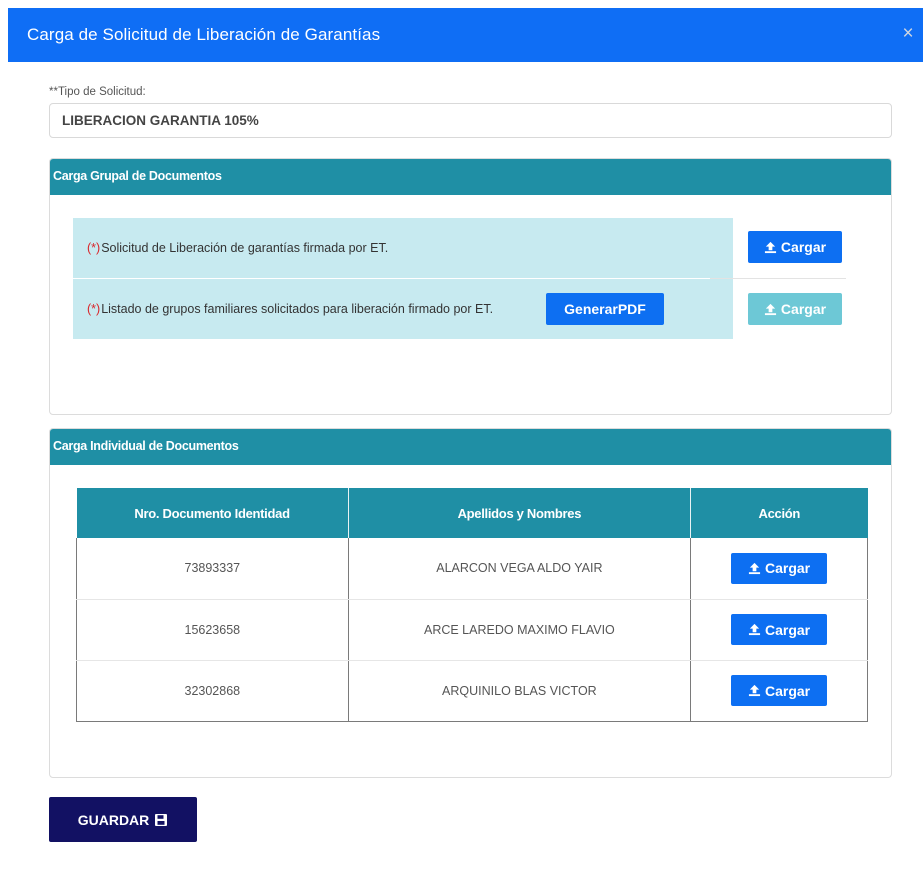 The width and height of the screenshot is (923, 875). Describe the element at coordinates (212, 630) in the screenshot. I see `documento-cell: 15623658` at that location.